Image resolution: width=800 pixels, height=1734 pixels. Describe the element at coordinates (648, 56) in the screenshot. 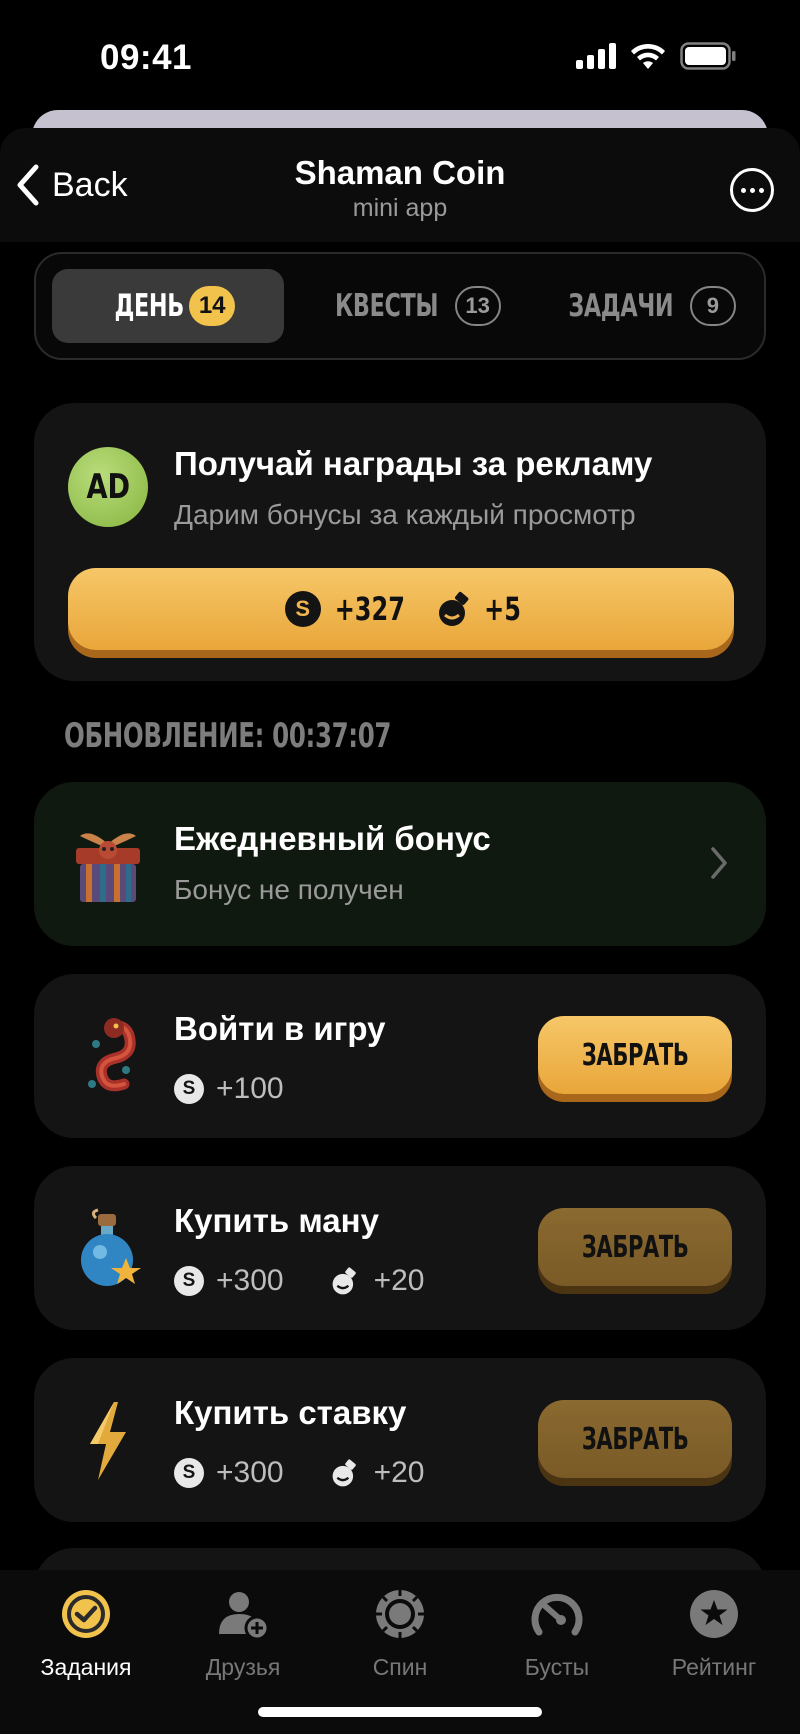

I see `wifi-icon` at that location.